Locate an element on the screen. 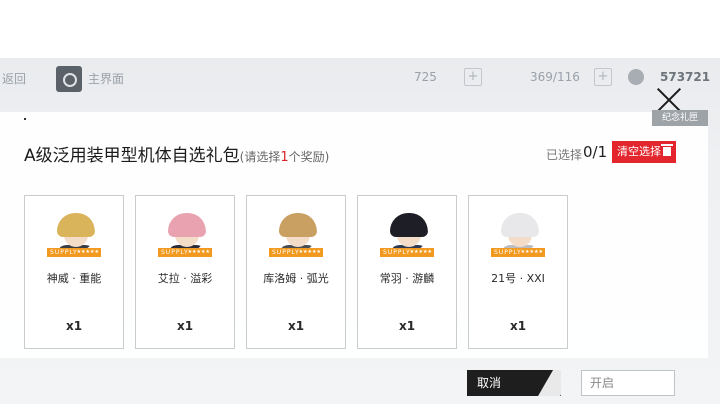 This screenshot has width=720, height=404. clear-selection-button: 清空选择 is located at coordinates (644, 152).